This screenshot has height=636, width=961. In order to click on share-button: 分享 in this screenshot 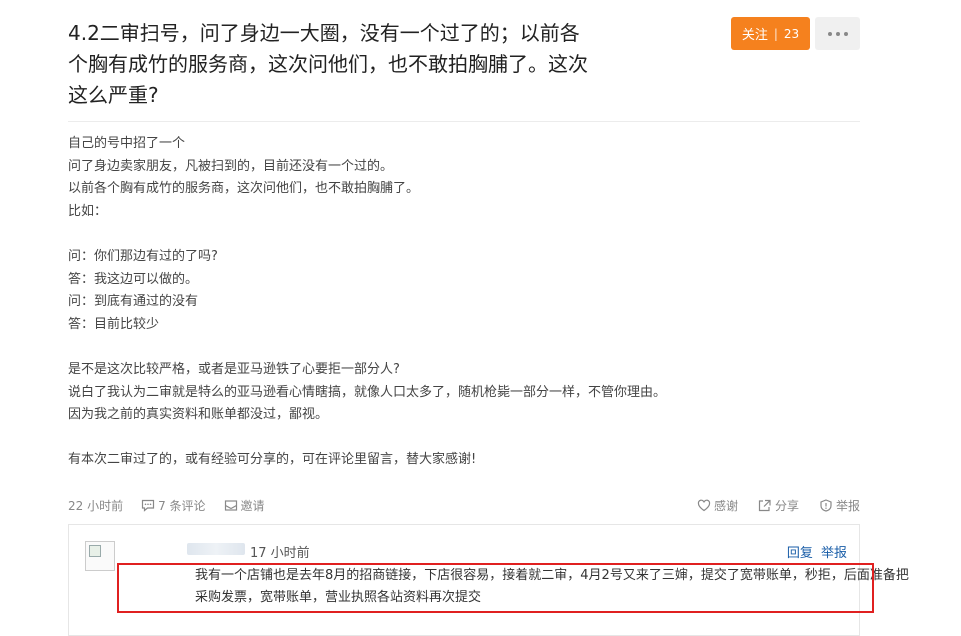, I will do `click(778, 505)`.